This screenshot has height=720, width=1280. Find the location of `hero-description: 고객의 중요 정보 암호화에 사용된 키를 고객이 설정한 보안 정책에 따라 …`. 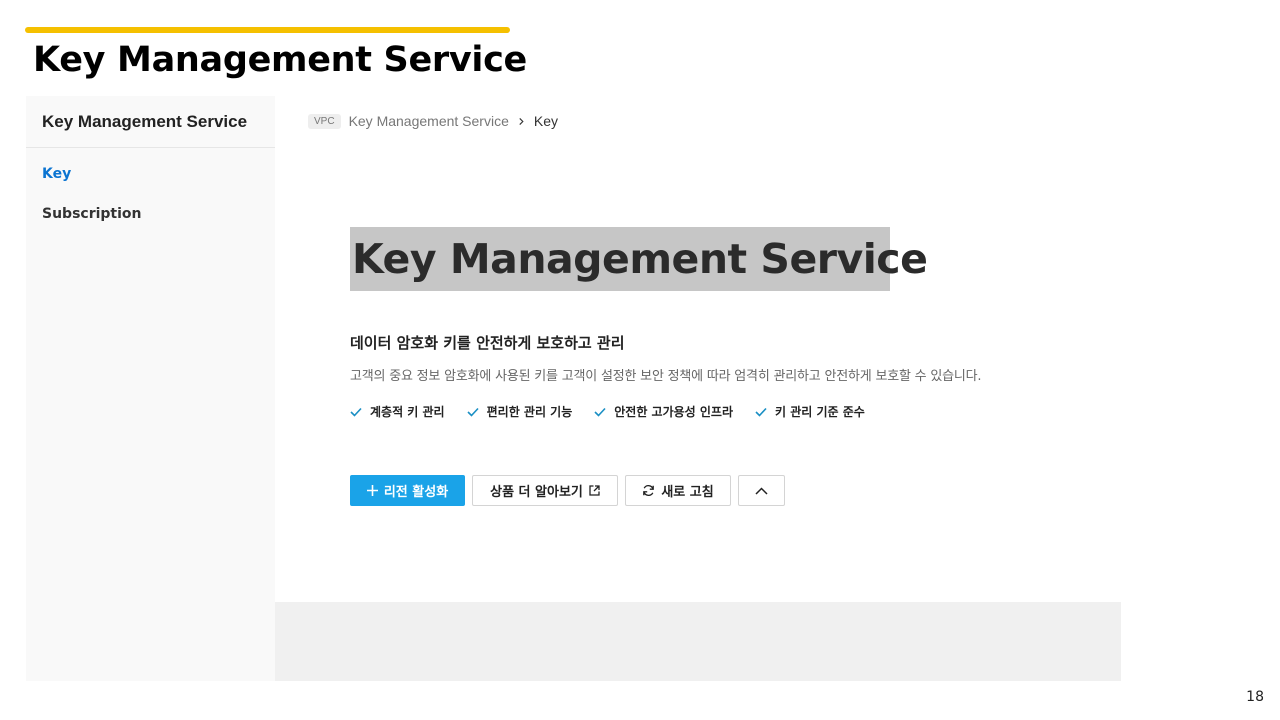

hero-description: 고객의 중요 정보 암호화에 사용된 키를 고객이 설정한 보안 정책에 따라 … is located at coordinates (666, 376).